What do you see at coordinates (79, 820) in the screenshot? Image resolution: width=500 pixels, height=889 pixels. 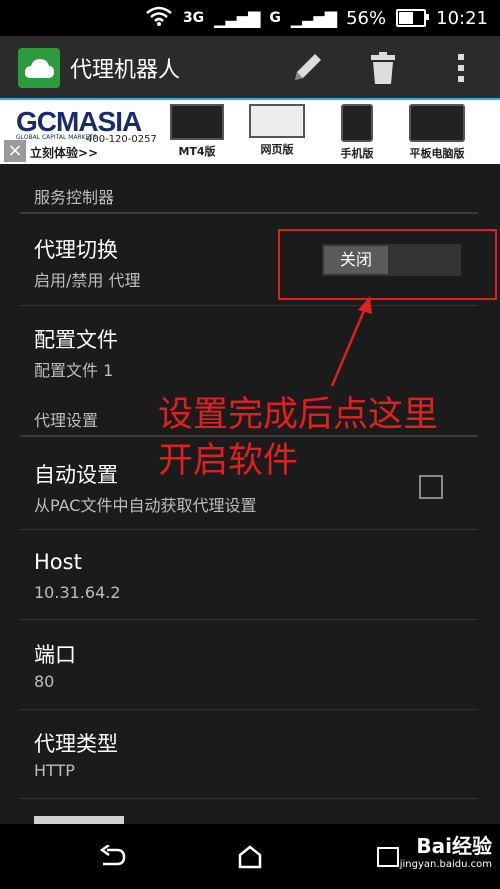 I see `next-item-partial` at bounding box center [79, 820].